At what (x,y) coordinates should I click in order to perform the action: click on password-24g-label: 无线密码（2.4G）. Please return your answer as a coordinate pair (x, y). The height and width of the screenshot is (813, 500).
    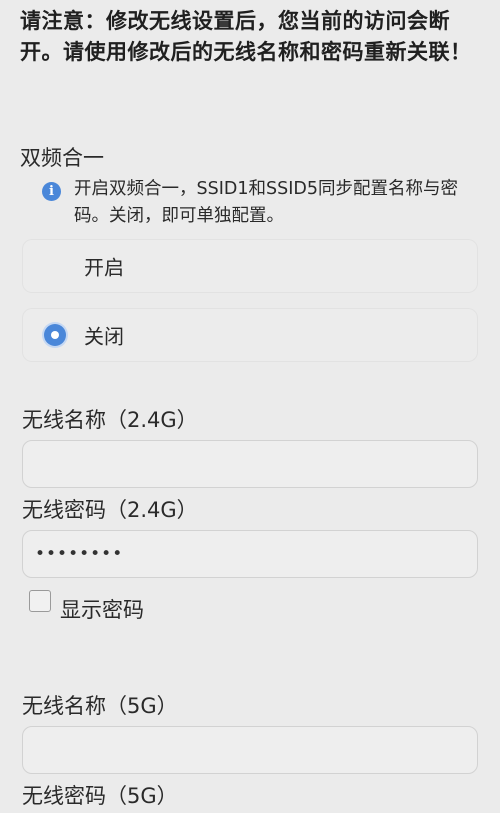
    Looking at the image, I should click on (110, 510).